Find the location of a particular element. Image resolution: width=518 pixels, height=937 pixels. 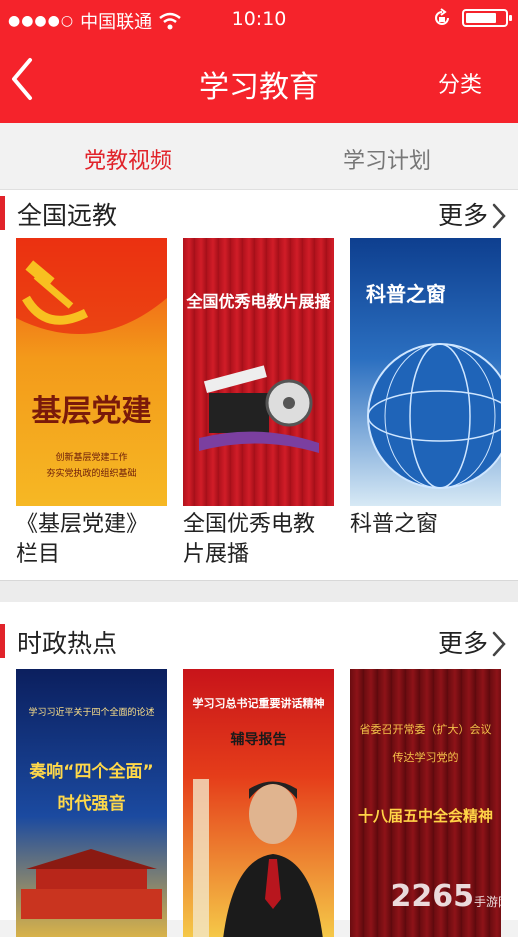

video-card: 全国优秀电教片展播 全国优秀电教片展播 is located at coordinates (258, 404).